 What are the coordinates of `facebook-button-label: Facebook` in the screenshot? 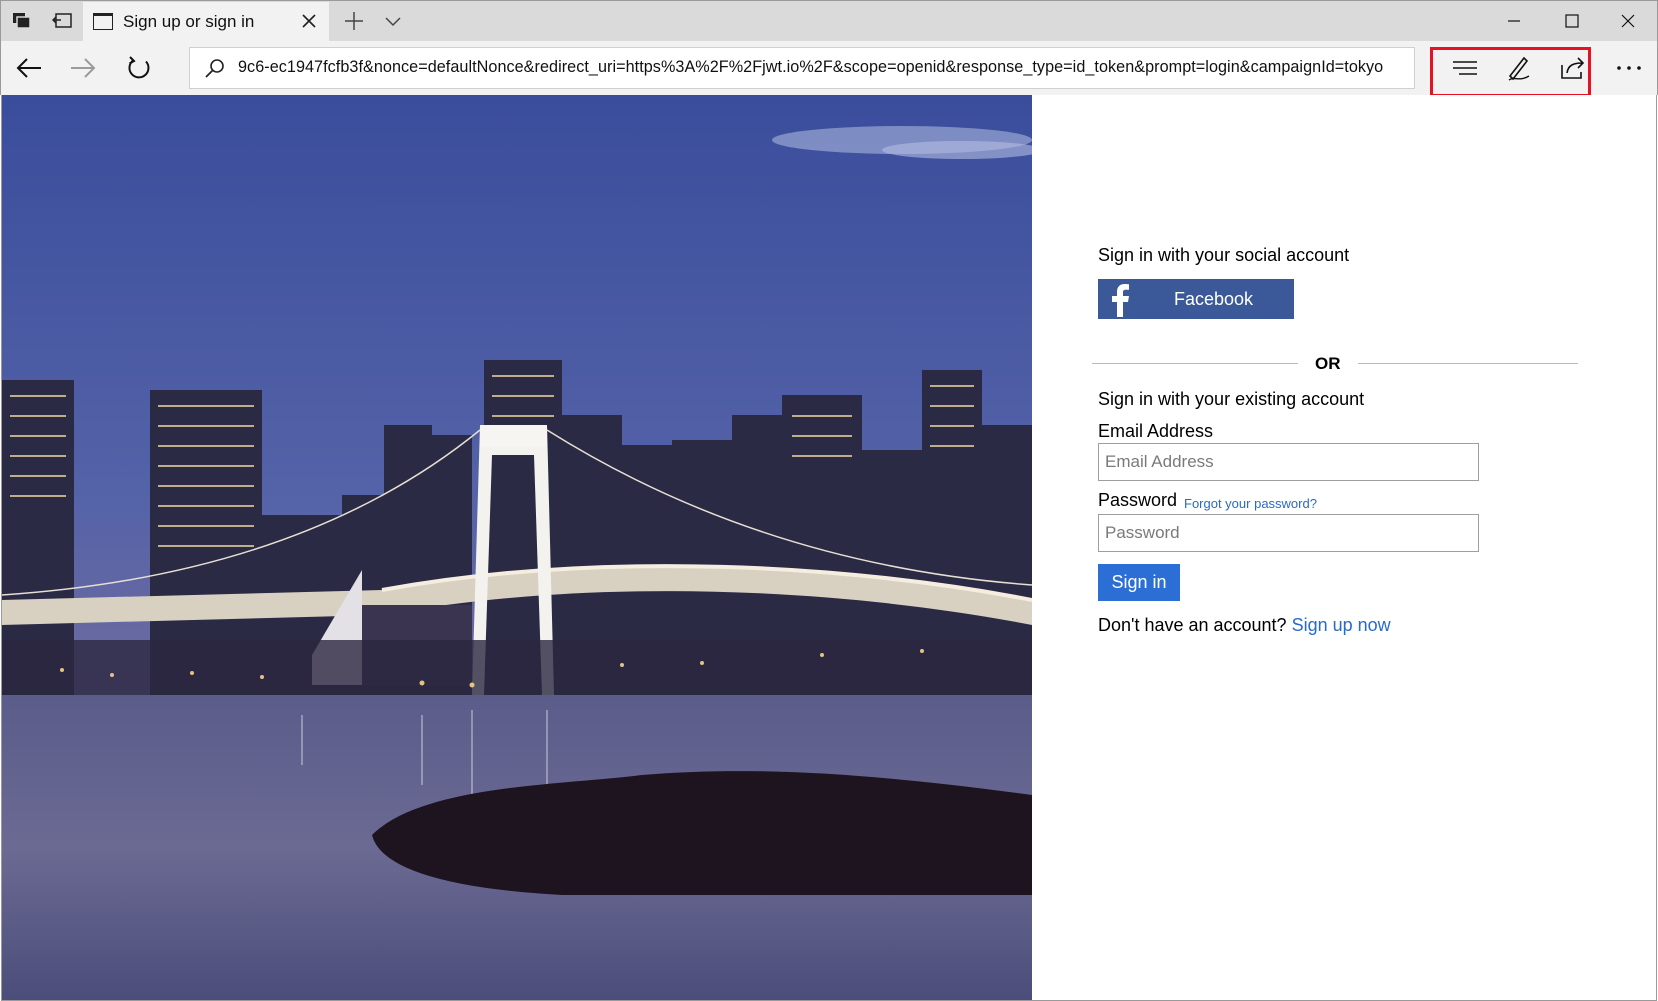 It's located at (1214, 299).